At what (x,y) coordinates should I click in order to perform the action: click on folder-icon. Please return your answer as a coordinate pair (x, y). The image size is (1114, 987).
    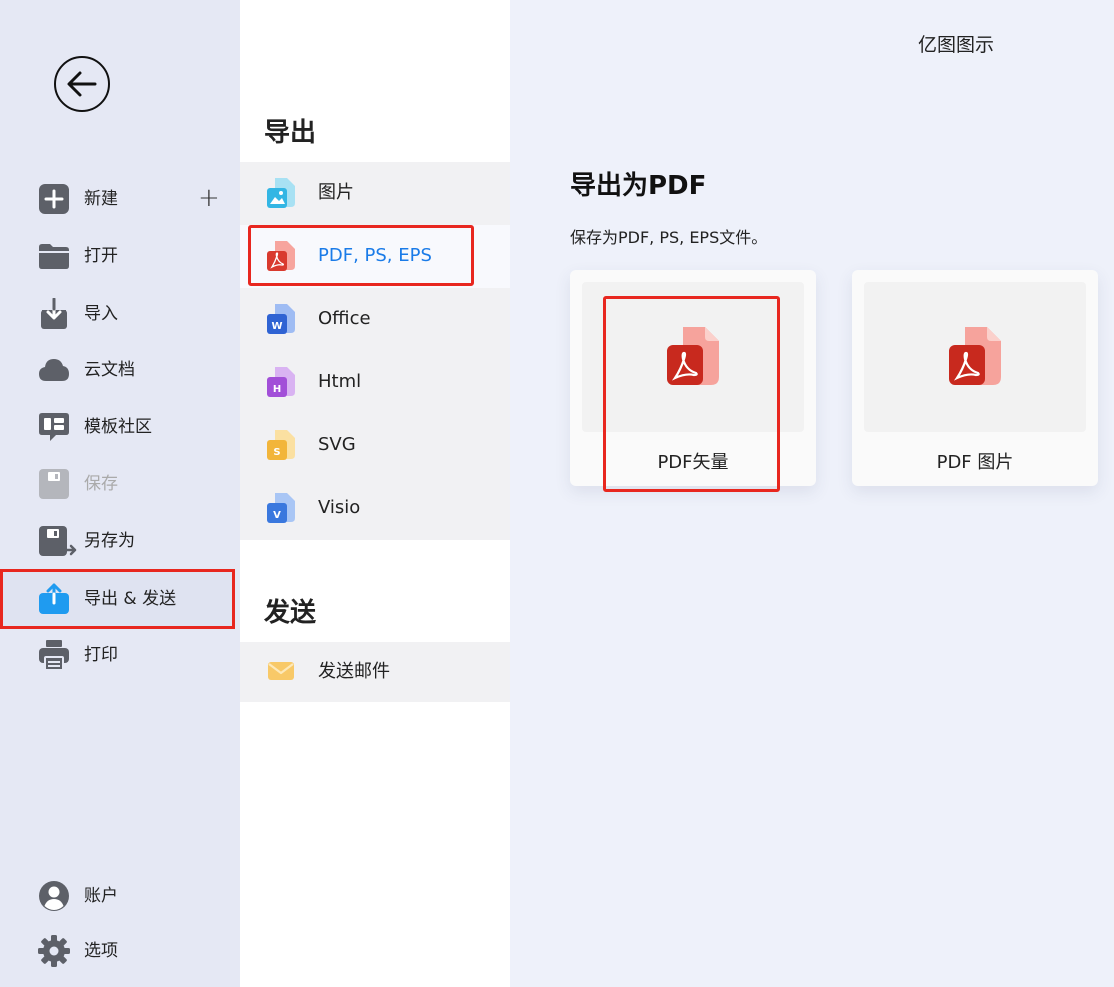
    Looking at the image, I should click on (54, 256).